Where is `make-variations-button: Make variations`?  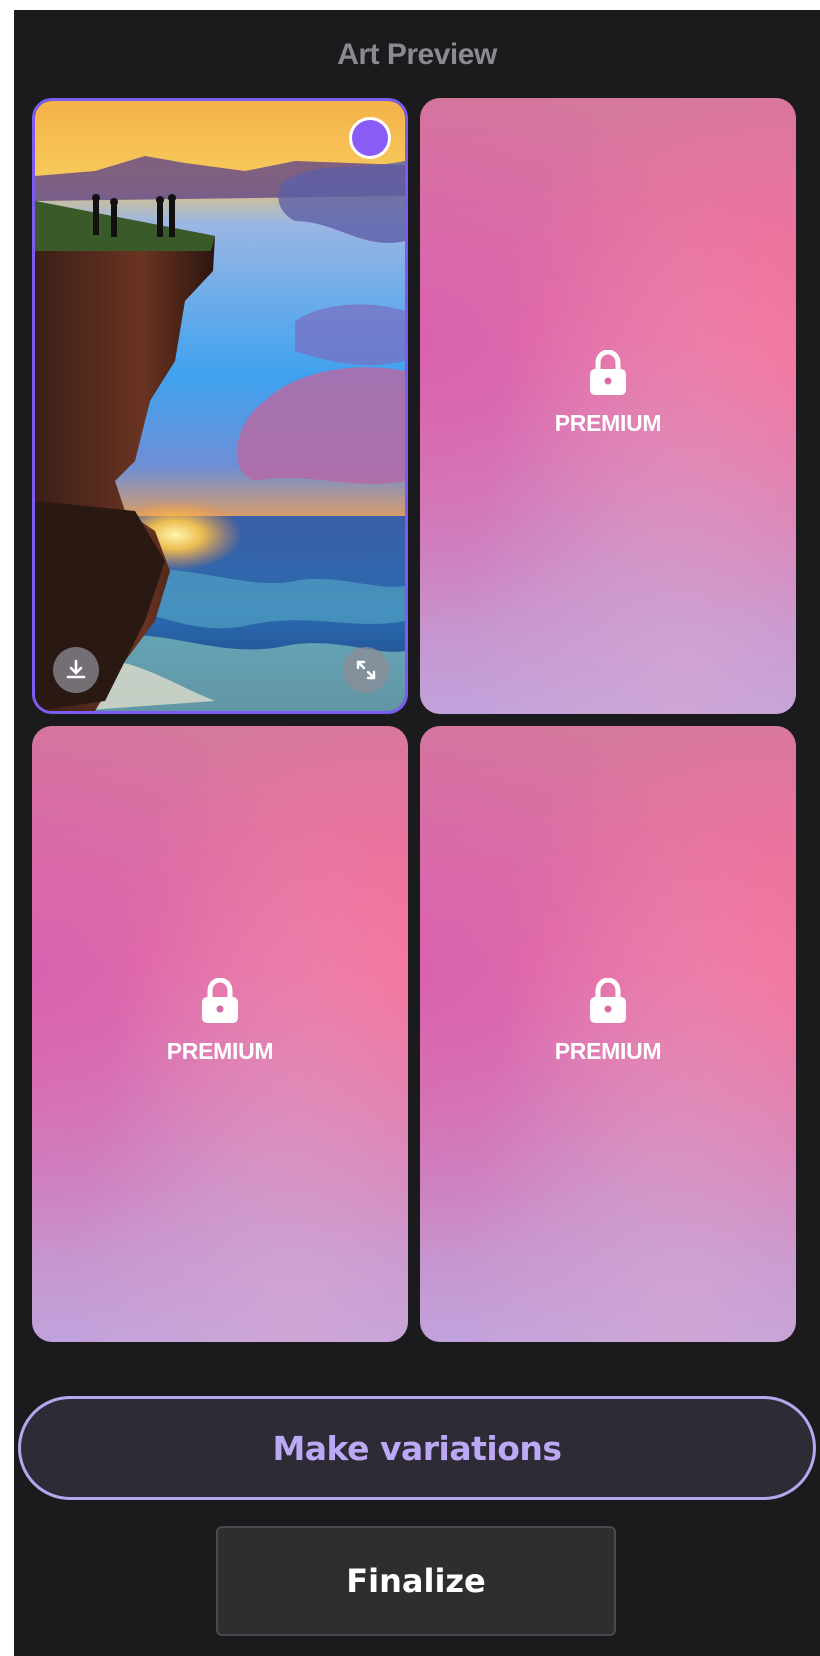 make-variations-button: Make variations is located at coordinates (417, 1448).